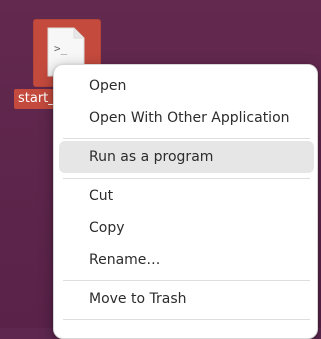 Image resolution: width=321 pixels, height=339 pixels. I want to click on menu-item-cut: Cut, so click(186, 196).